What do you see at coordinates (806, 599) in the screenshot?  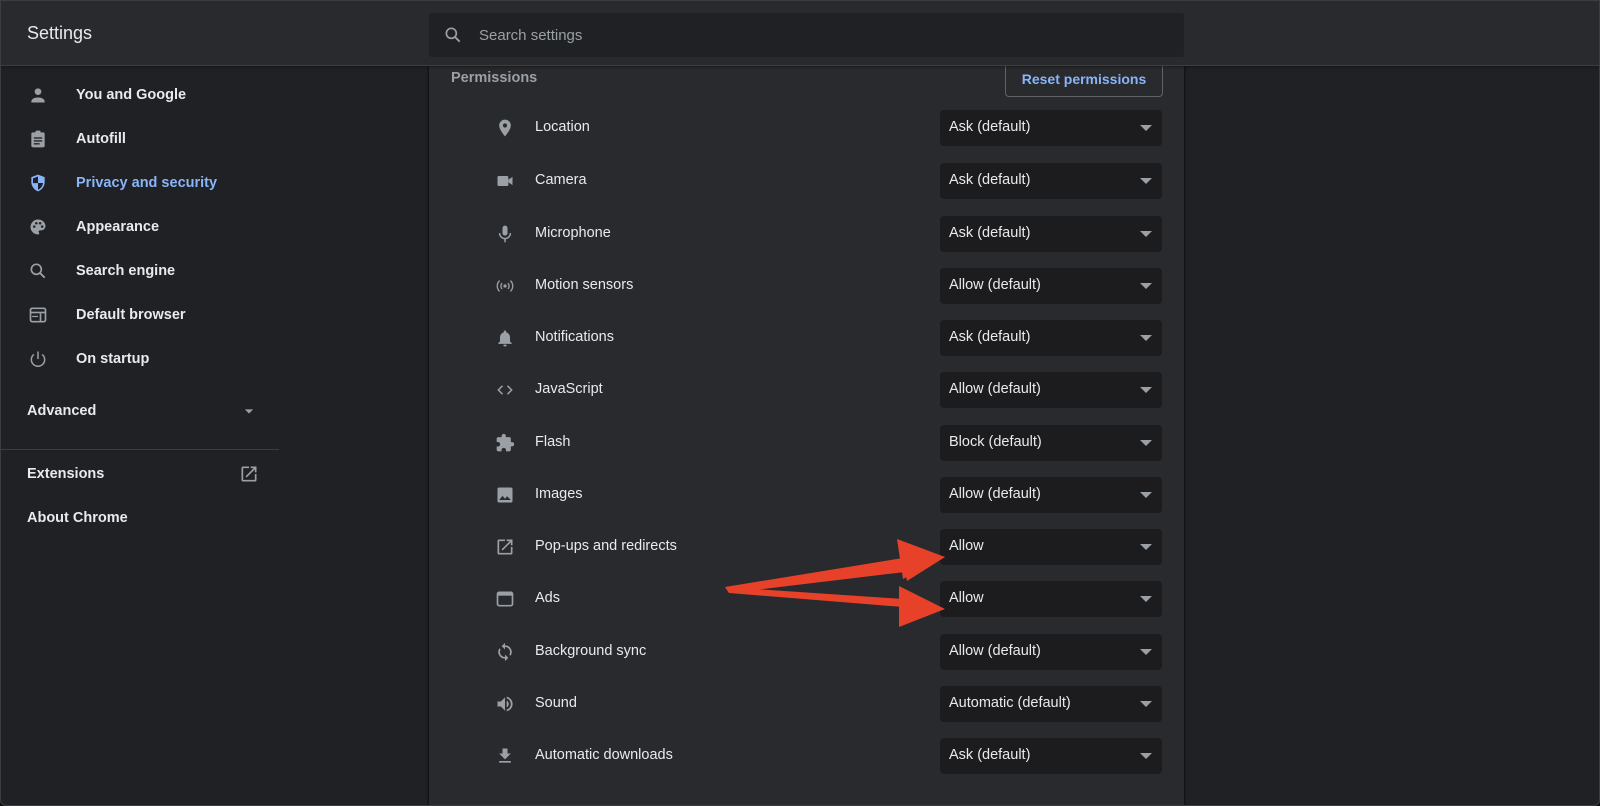 I see `permission-row-ads: Ads Allow` at bounding box center [806, 599].